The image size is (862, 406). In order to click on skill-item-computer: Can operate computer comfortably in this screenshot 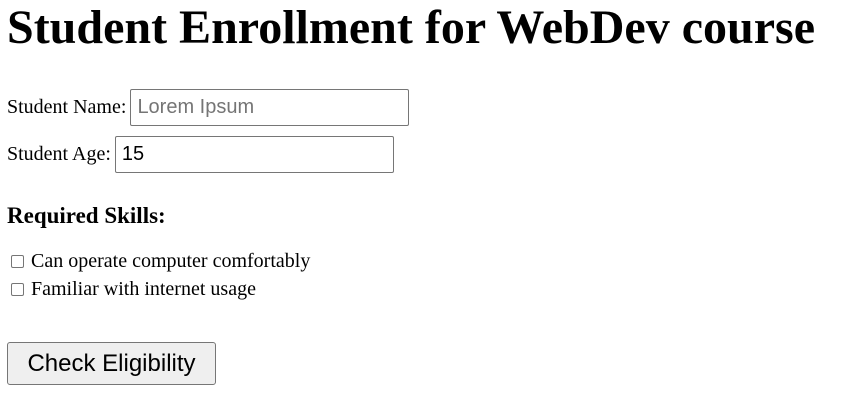, I will do `click(158, 261)`.